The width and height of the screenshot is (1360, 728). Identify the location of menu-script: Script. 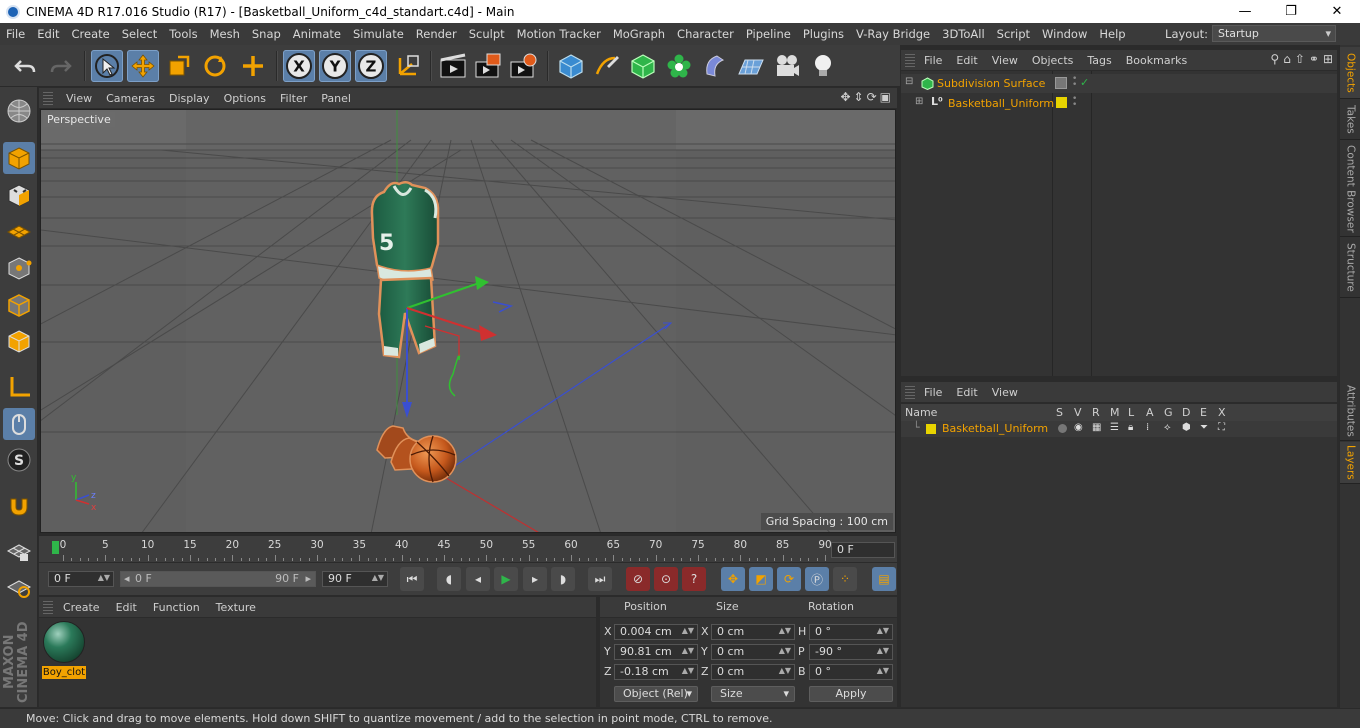
(1013, 34).